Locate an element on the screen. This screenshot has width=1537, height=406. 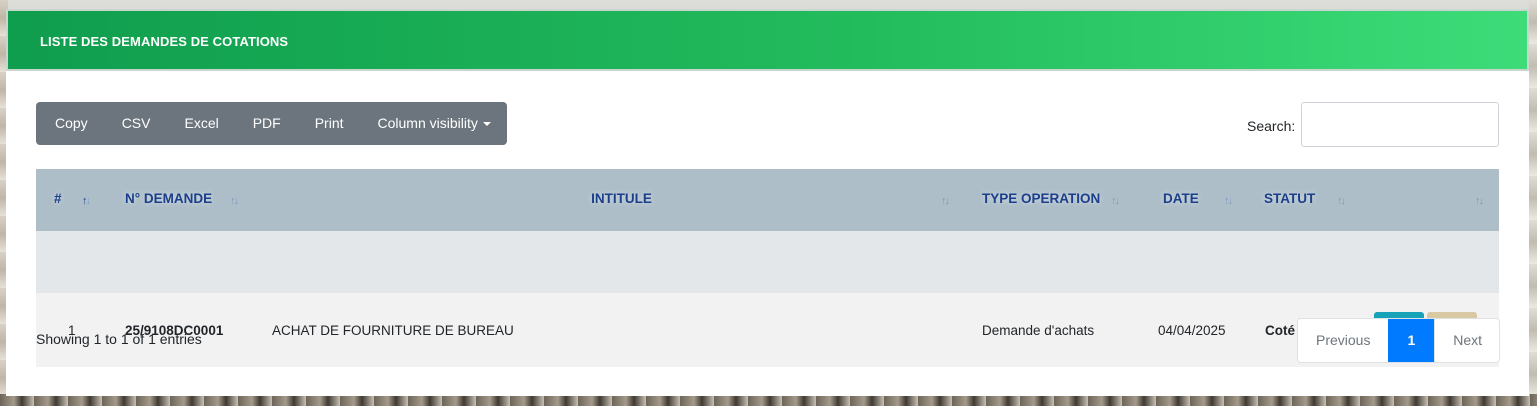
column-header-type-operation: TYPE OPERATION ↑↓ is located at coordinates (1067, 200).